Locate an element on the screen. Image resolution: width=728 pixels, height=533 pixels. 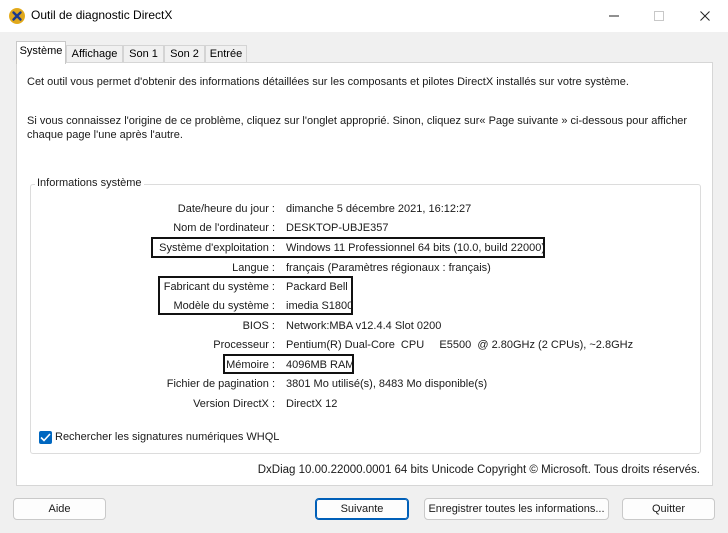
close-button is located at coordinates (705, 16).